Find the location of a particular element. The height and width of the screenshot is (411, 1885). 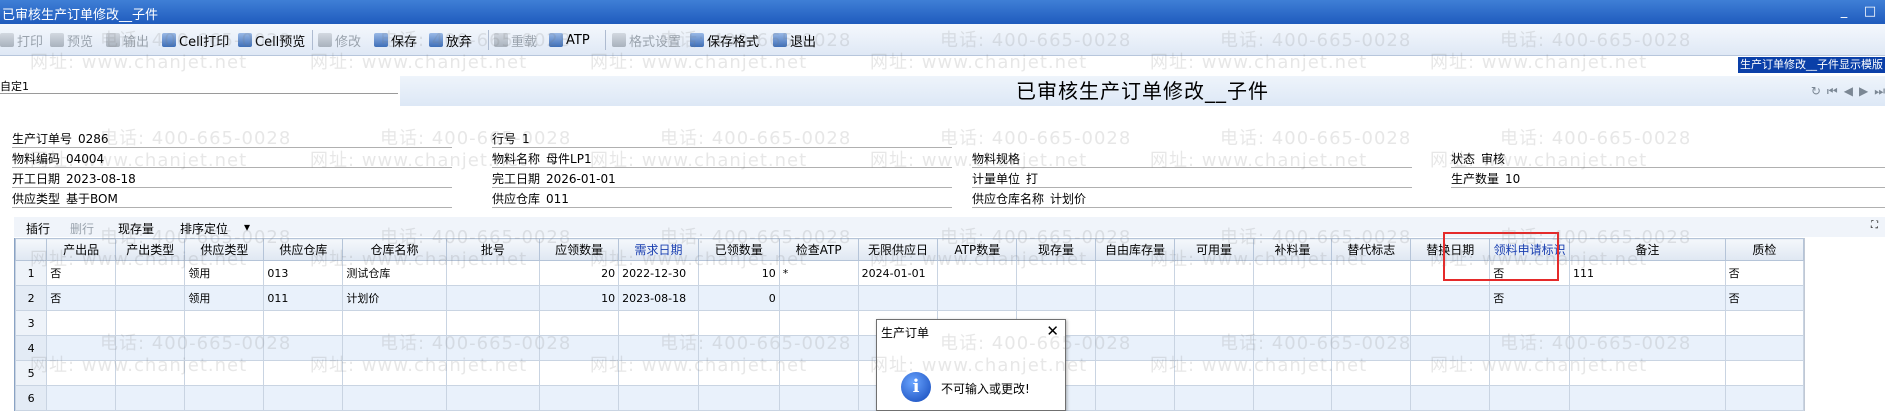

supply-type-field: 供应类型 基于BOM is located at coordinates (232, 199).